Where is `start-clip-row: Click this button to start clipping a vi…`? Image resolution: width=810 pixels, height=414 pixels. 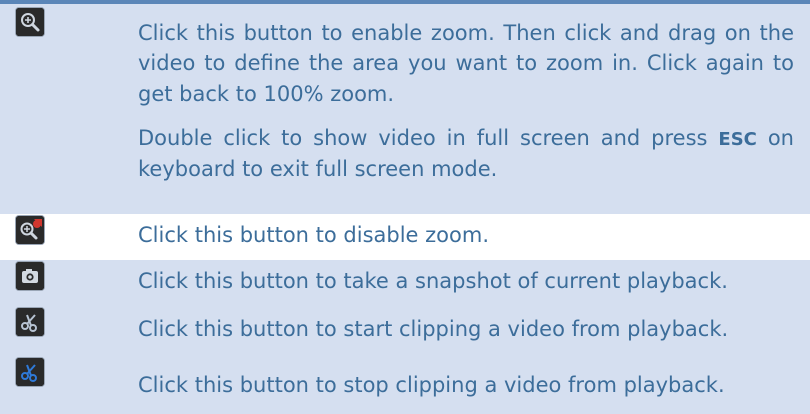 start-clip-row: Click this button to start clipping a vi… is located at coordinates (405, 332).